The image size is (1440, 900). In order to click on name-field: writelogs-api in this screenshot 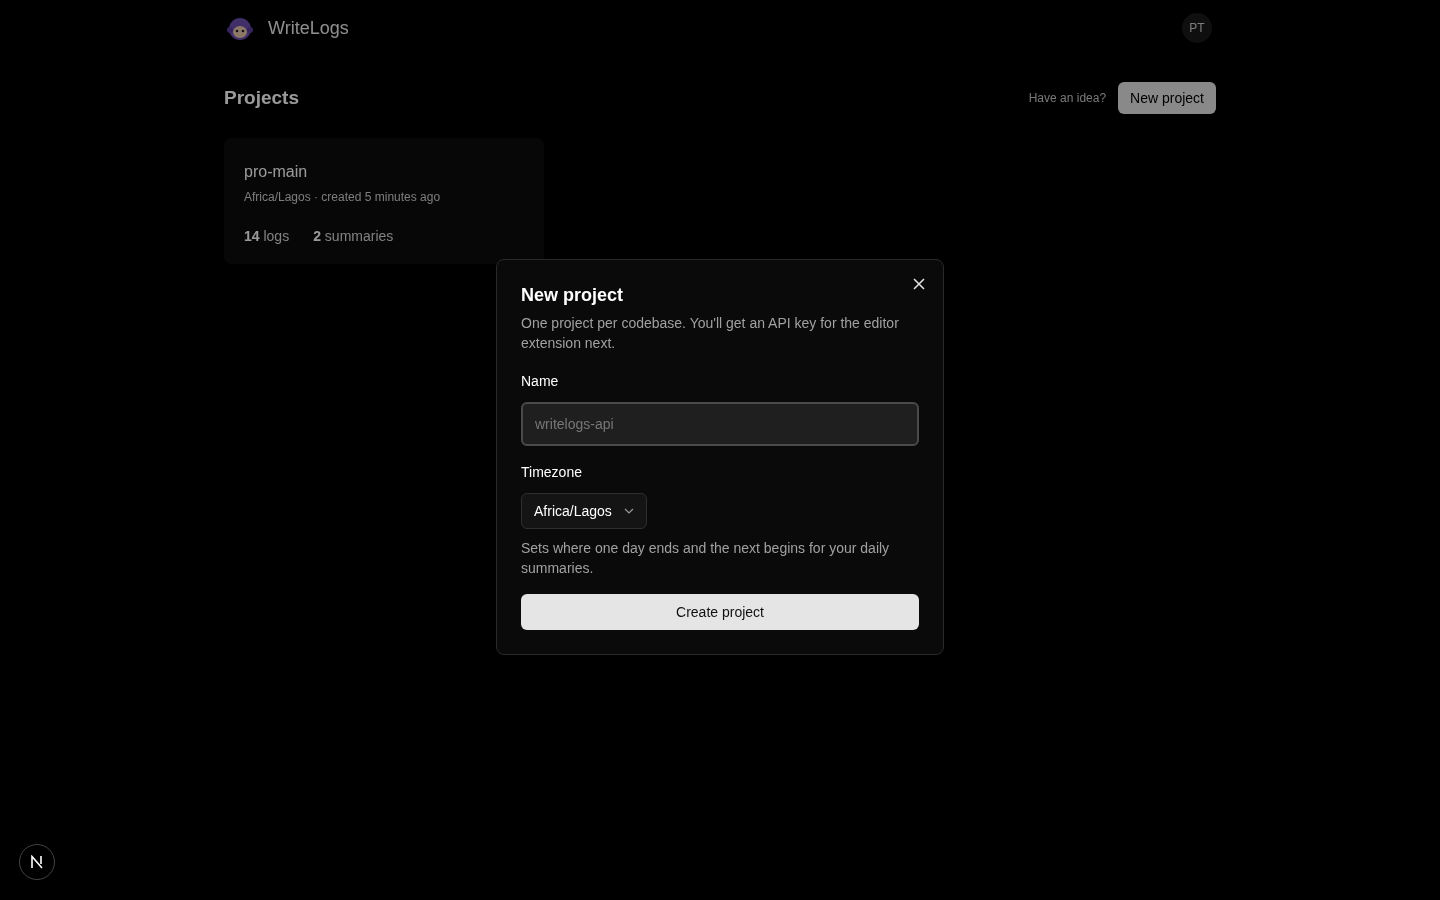, I will do `click(720, 424)`.